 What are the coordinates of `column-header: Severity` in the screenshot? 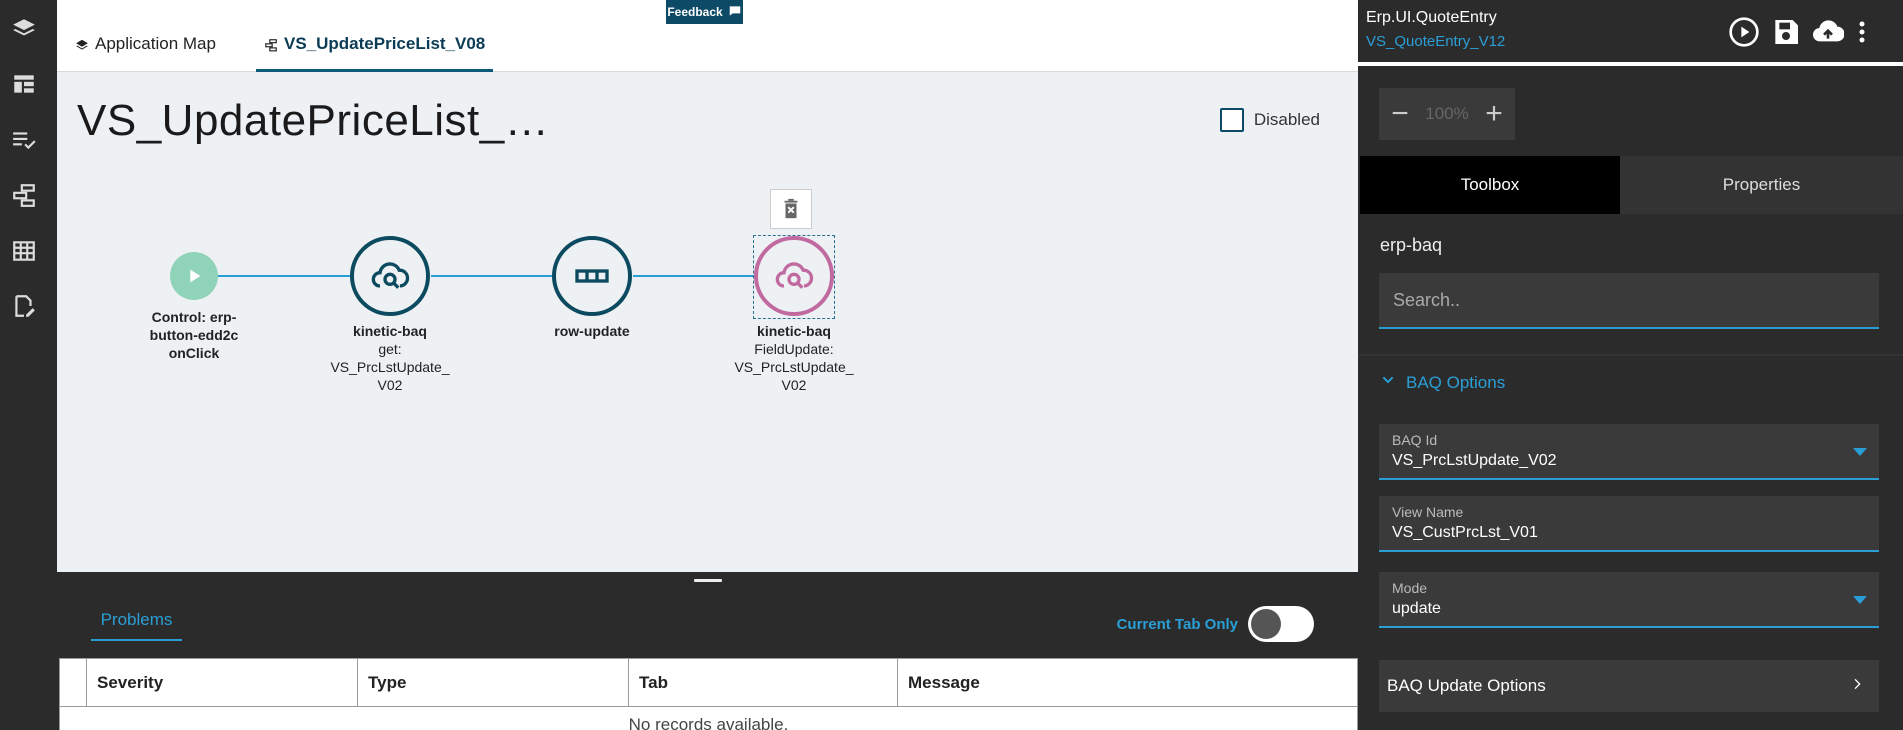 It's located at (222, 682).